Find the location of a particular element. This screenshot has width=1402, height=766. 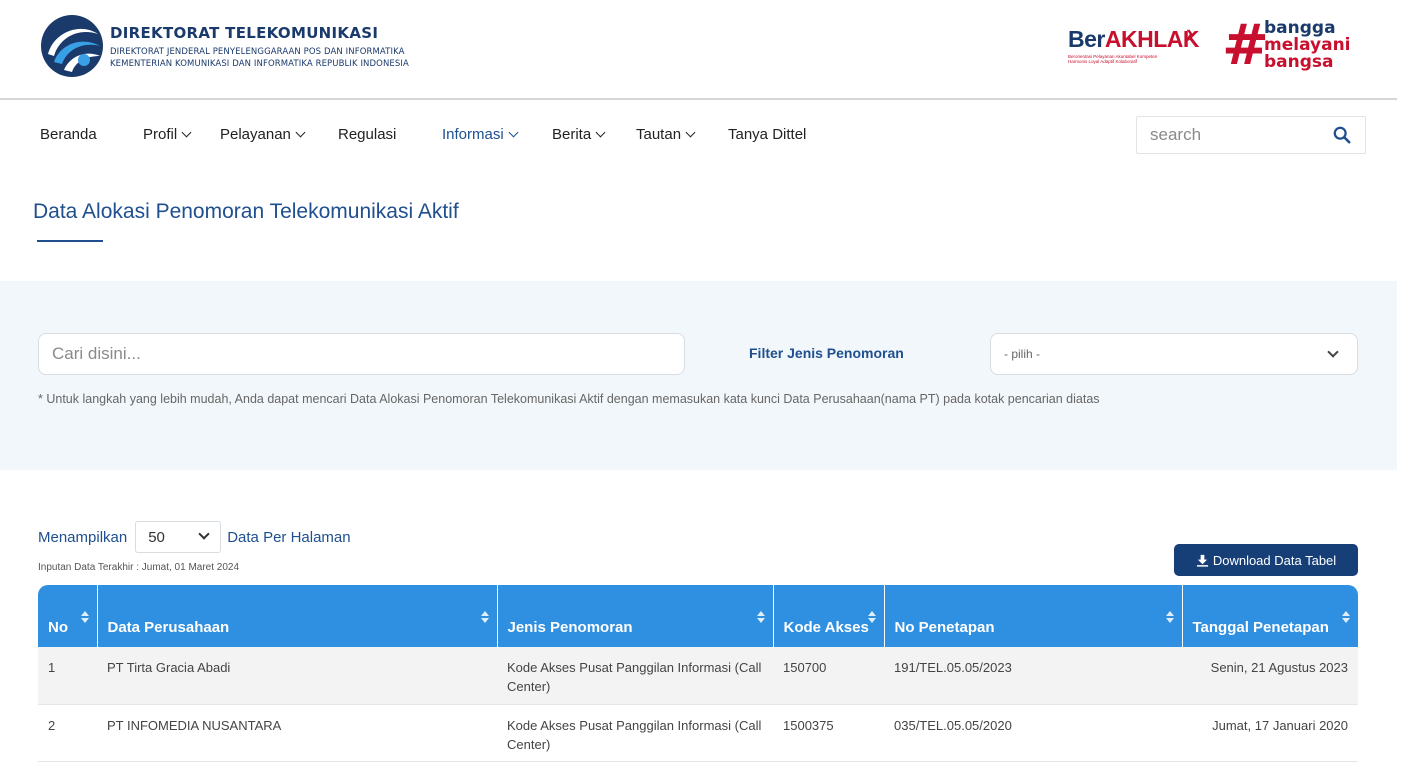

show-label: Menampilkan is located at coordinates (83, 537).